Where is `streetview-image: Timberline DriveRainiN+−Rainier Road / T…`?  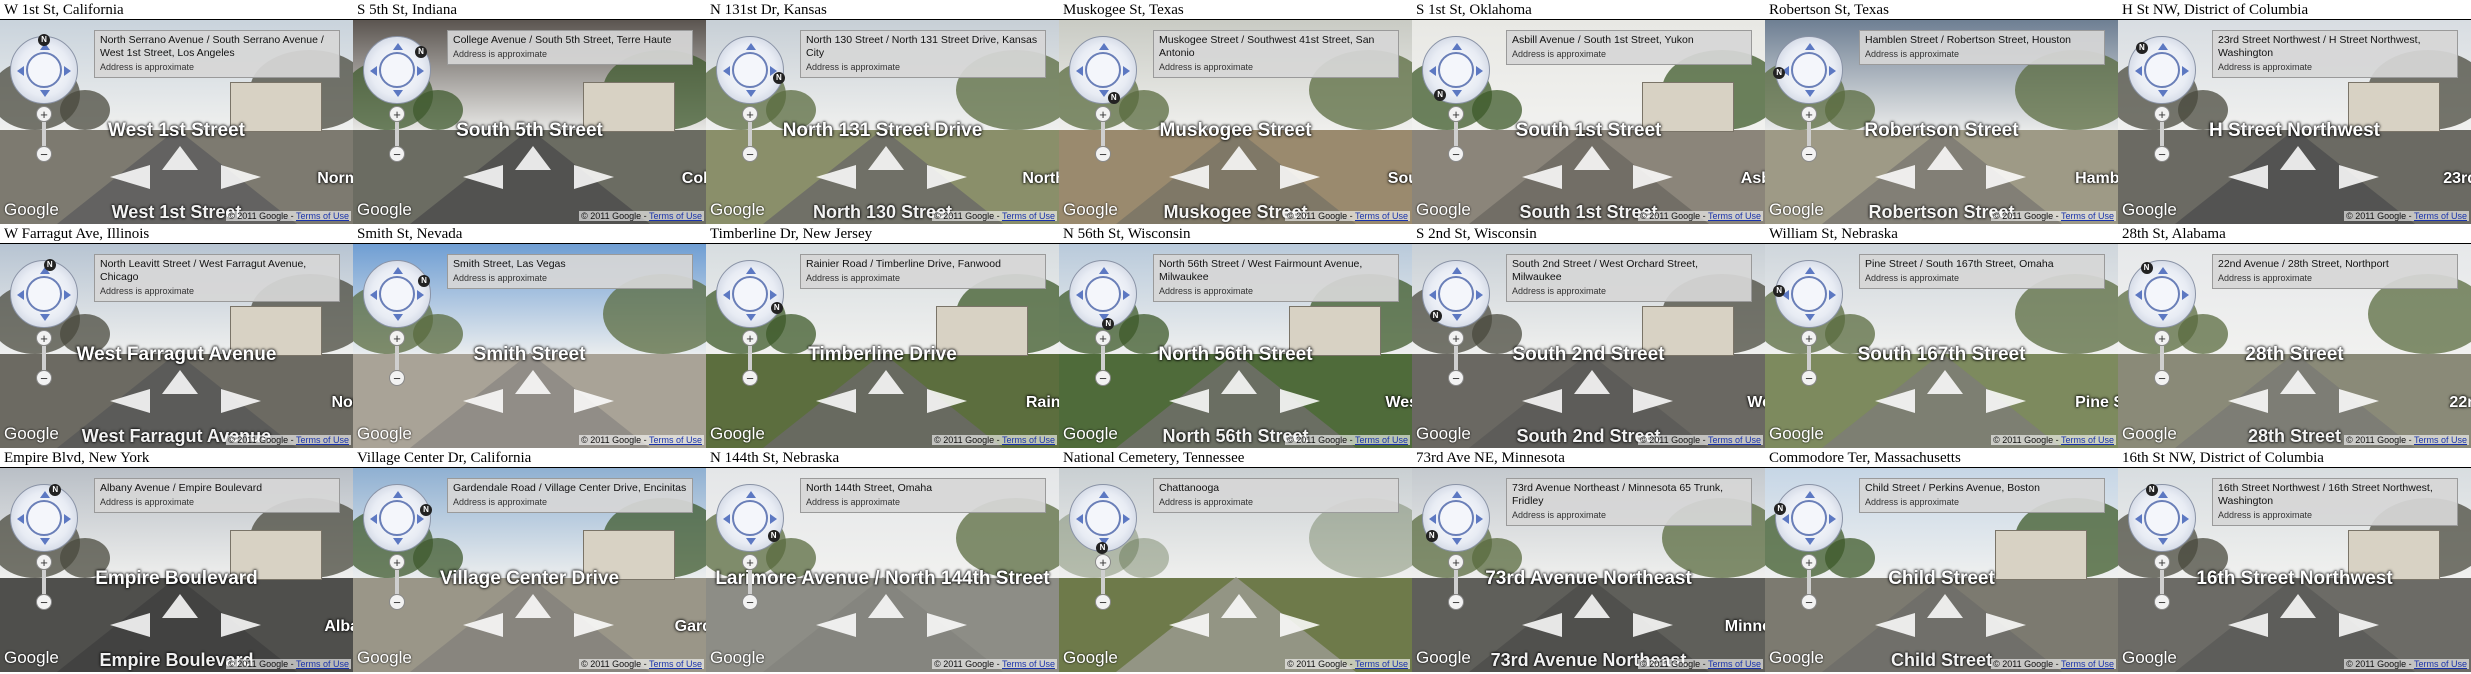 streetview-image: Timberline DriveRainiN+−Rainier Road / T… is located at coordinates (882, 346).